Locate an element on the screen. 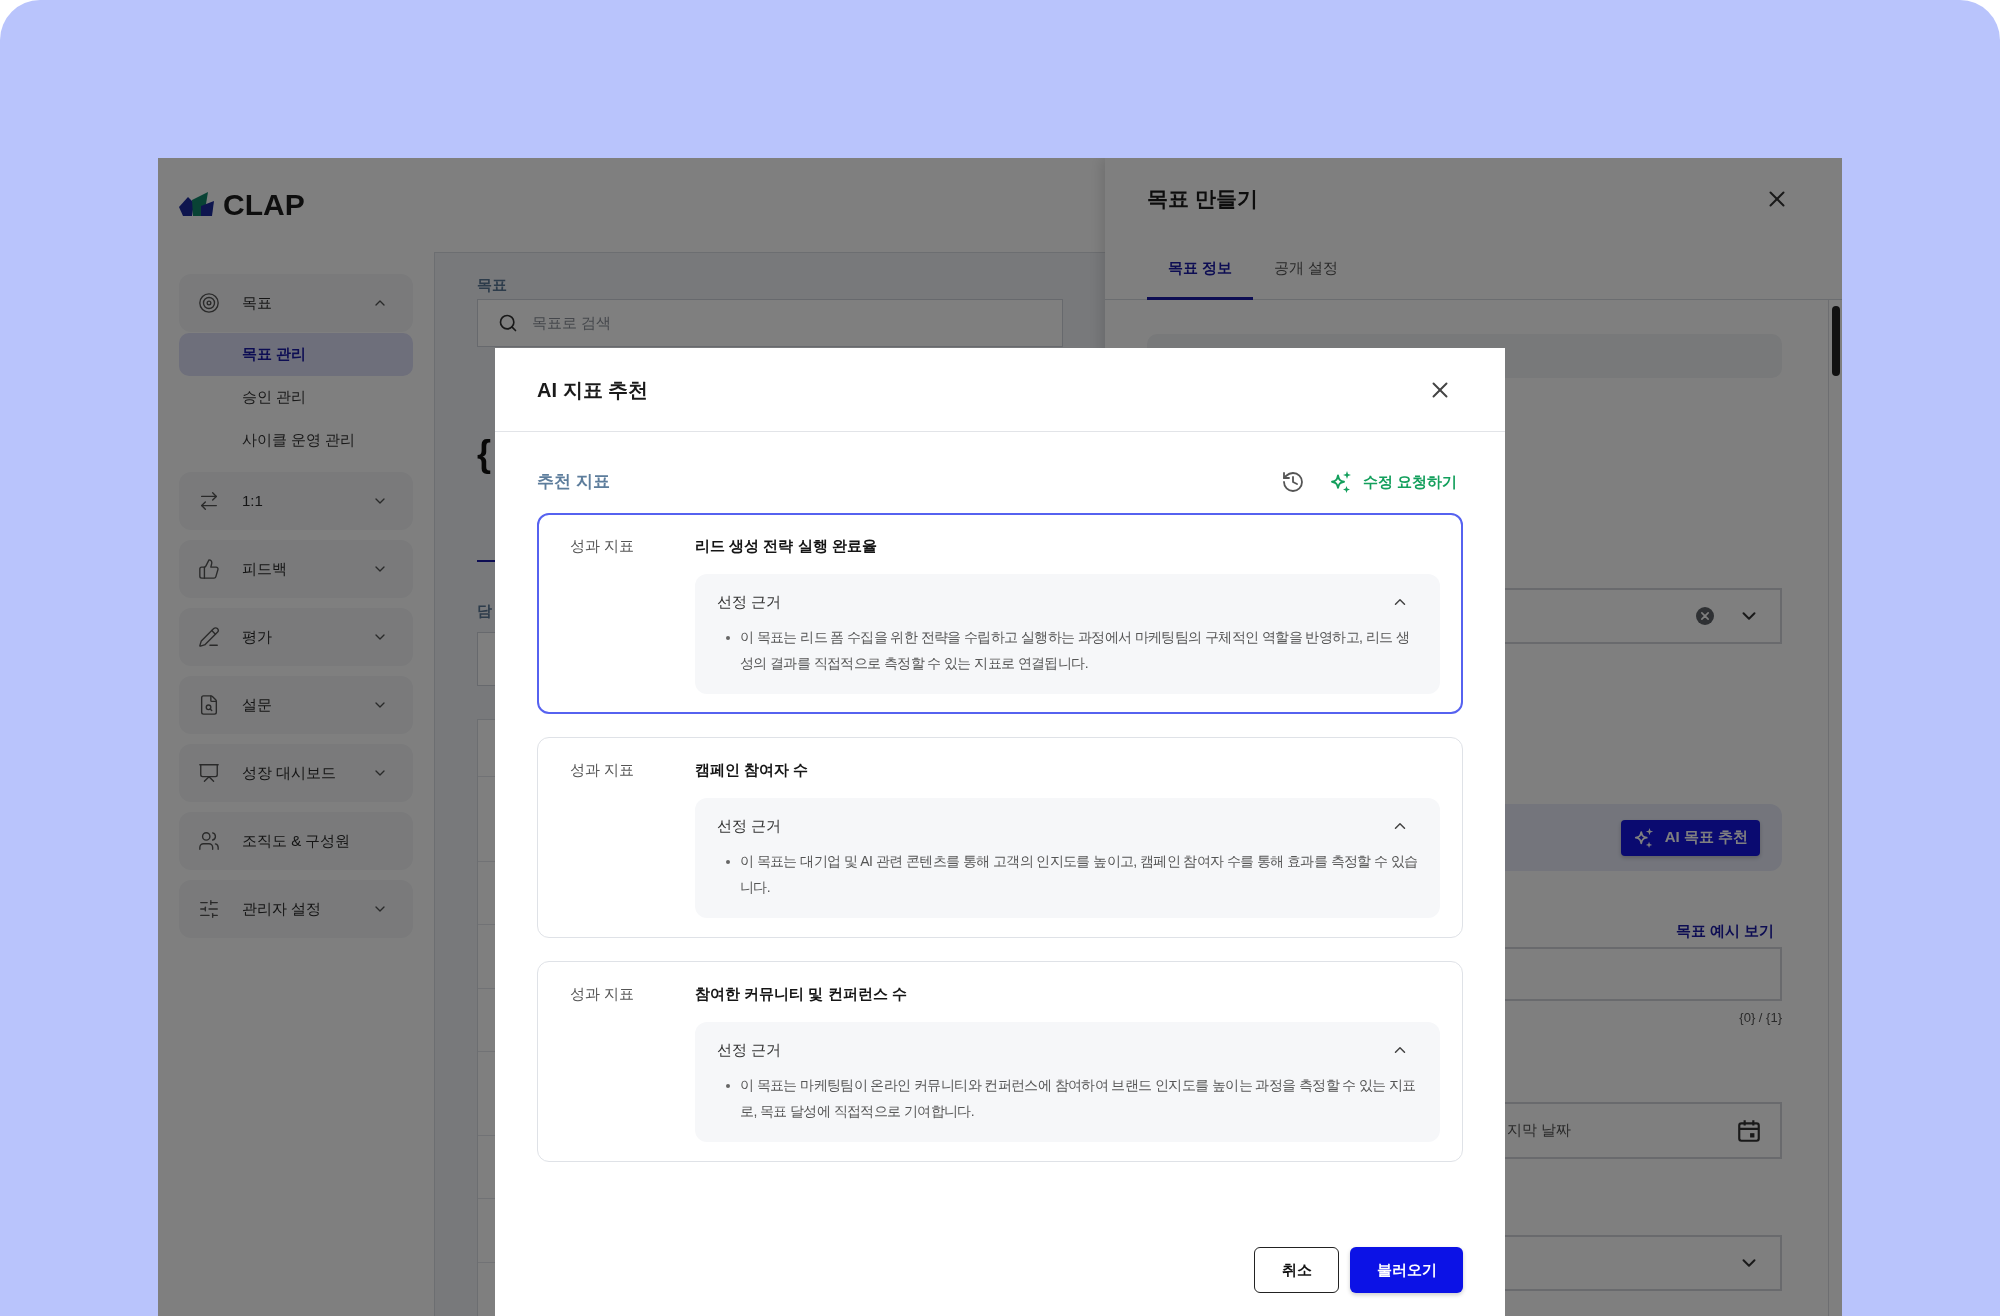  cancel-button: 취소 is located at coordinates (1296, 1270).